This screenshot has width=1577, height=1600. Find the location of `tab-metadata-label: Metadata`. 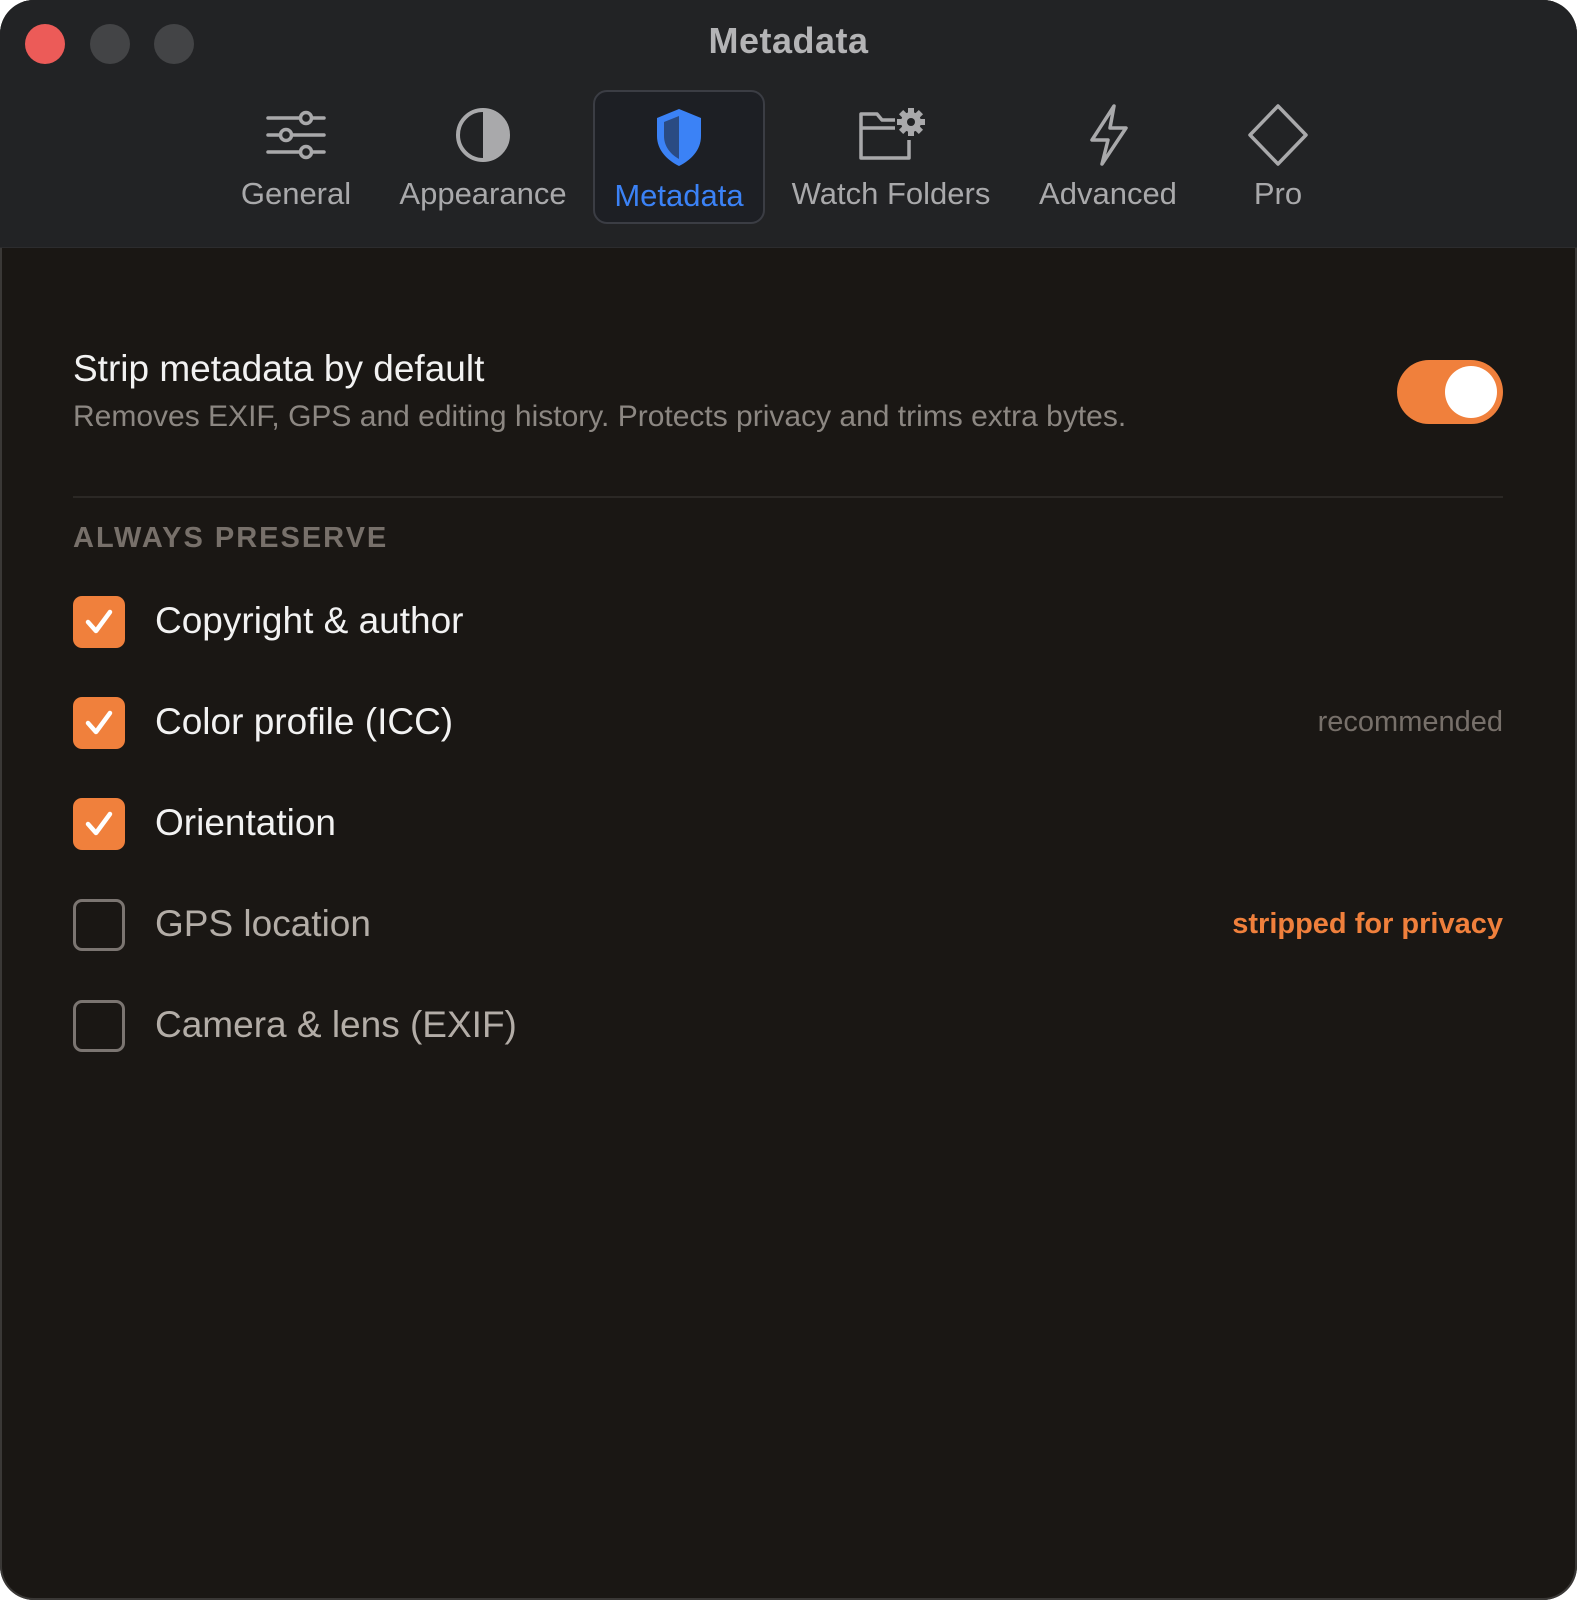

tab-metadata-label: Metadata is located at coordinates (679, 195).